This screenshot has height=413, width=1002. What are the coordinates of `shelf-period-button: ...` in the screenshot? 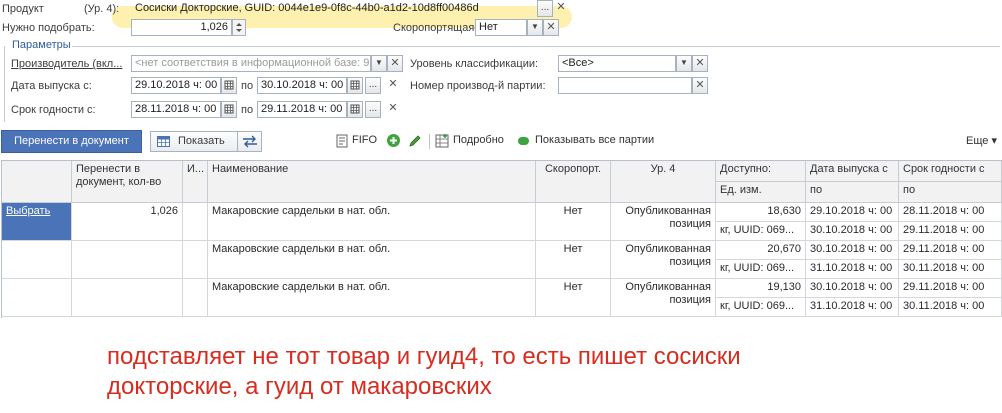 It's located at (373, 109).